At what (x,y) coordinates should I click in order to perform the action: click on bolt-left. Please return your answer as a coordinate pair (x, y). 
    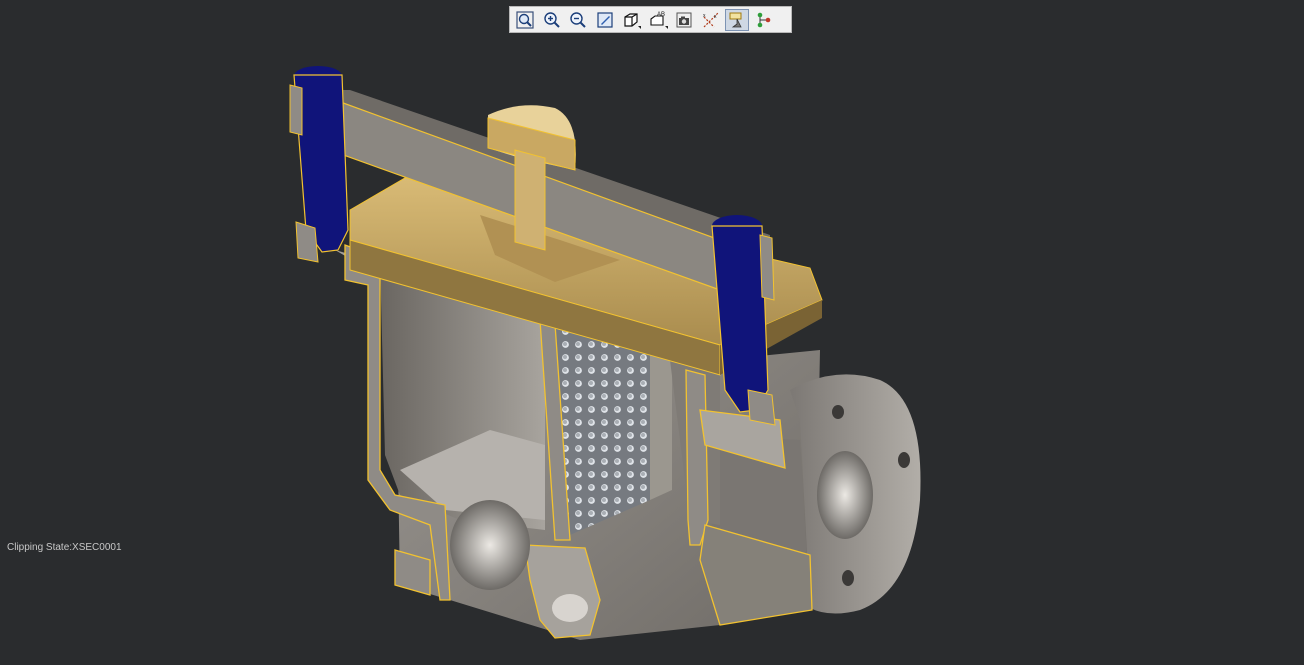
    Looking at the image, I should click on (319, 164).